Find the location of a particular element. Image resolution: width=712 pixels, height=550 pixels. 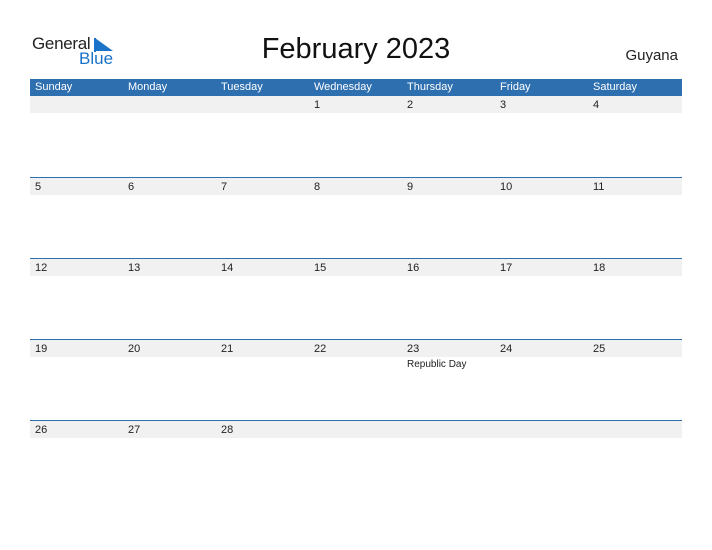

day-number: 14 is located at coordinates (227, 268).